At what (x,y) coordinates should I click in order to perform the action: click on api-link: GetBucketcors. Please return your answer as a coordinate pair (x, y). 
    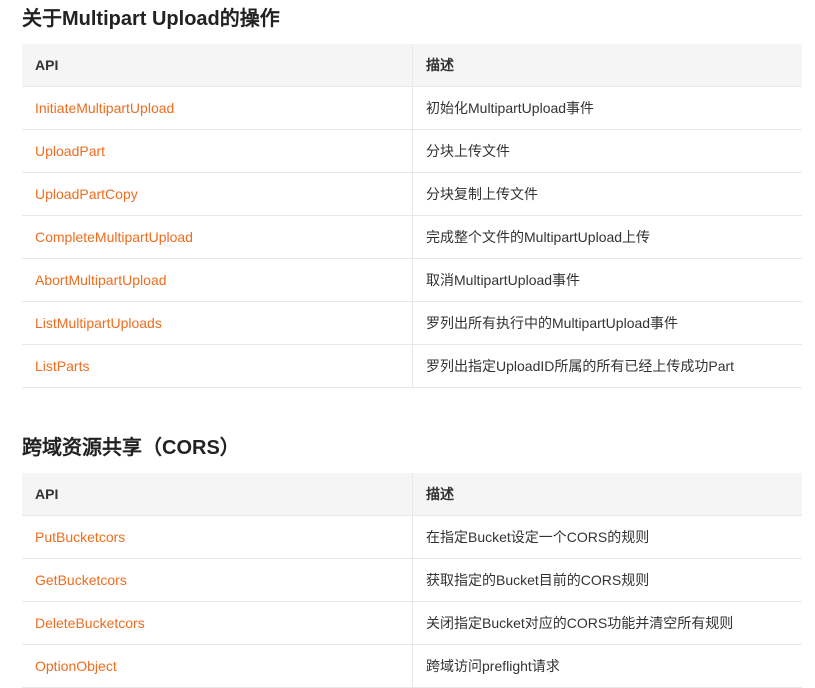
    Looking at the image, I should click on (81, 580).